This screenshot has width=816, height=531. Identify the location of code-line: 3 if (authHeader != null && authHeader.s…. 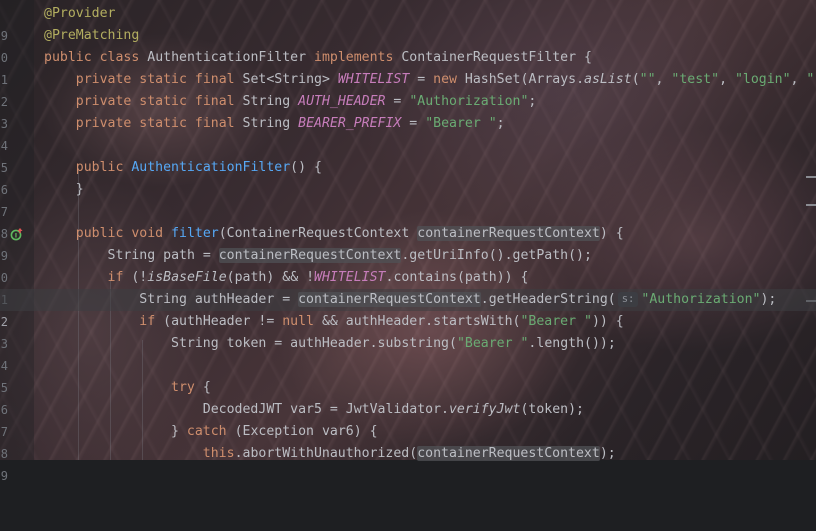
(408, 331).